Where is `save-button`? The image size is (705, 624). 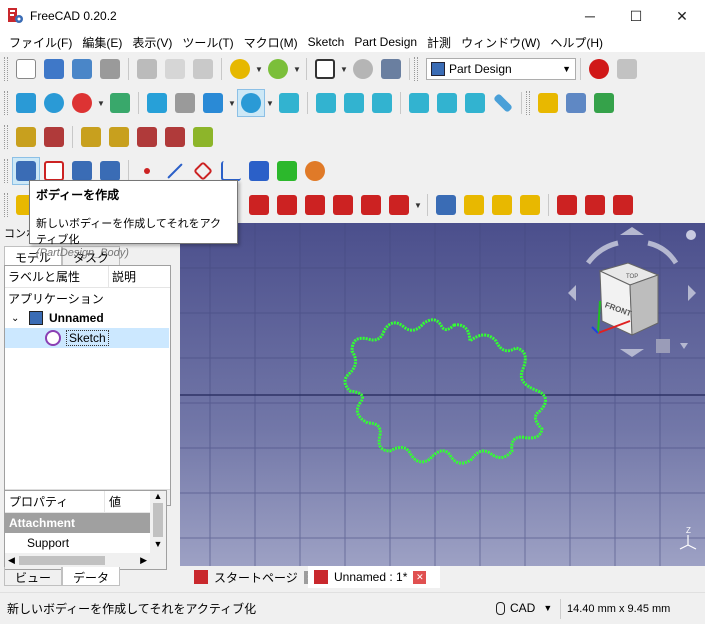 save-button is located at coordinates (82, 69).